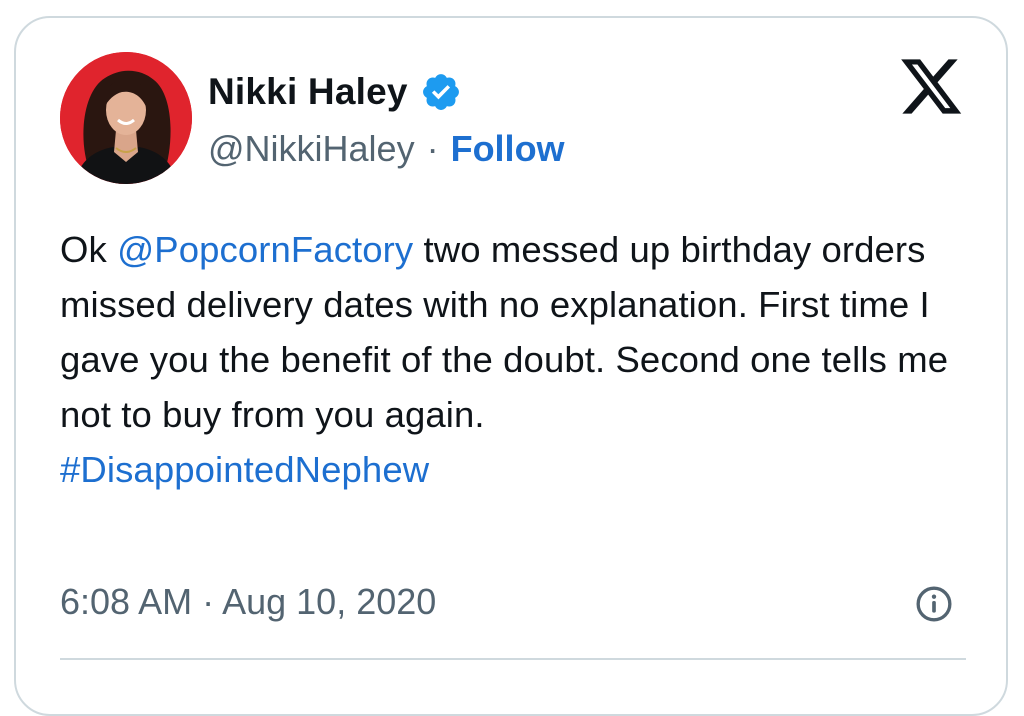  Describe the element at coordinates (89, 249) in the screenshot. I see `tweet-text-prefix: Ok` at that location.